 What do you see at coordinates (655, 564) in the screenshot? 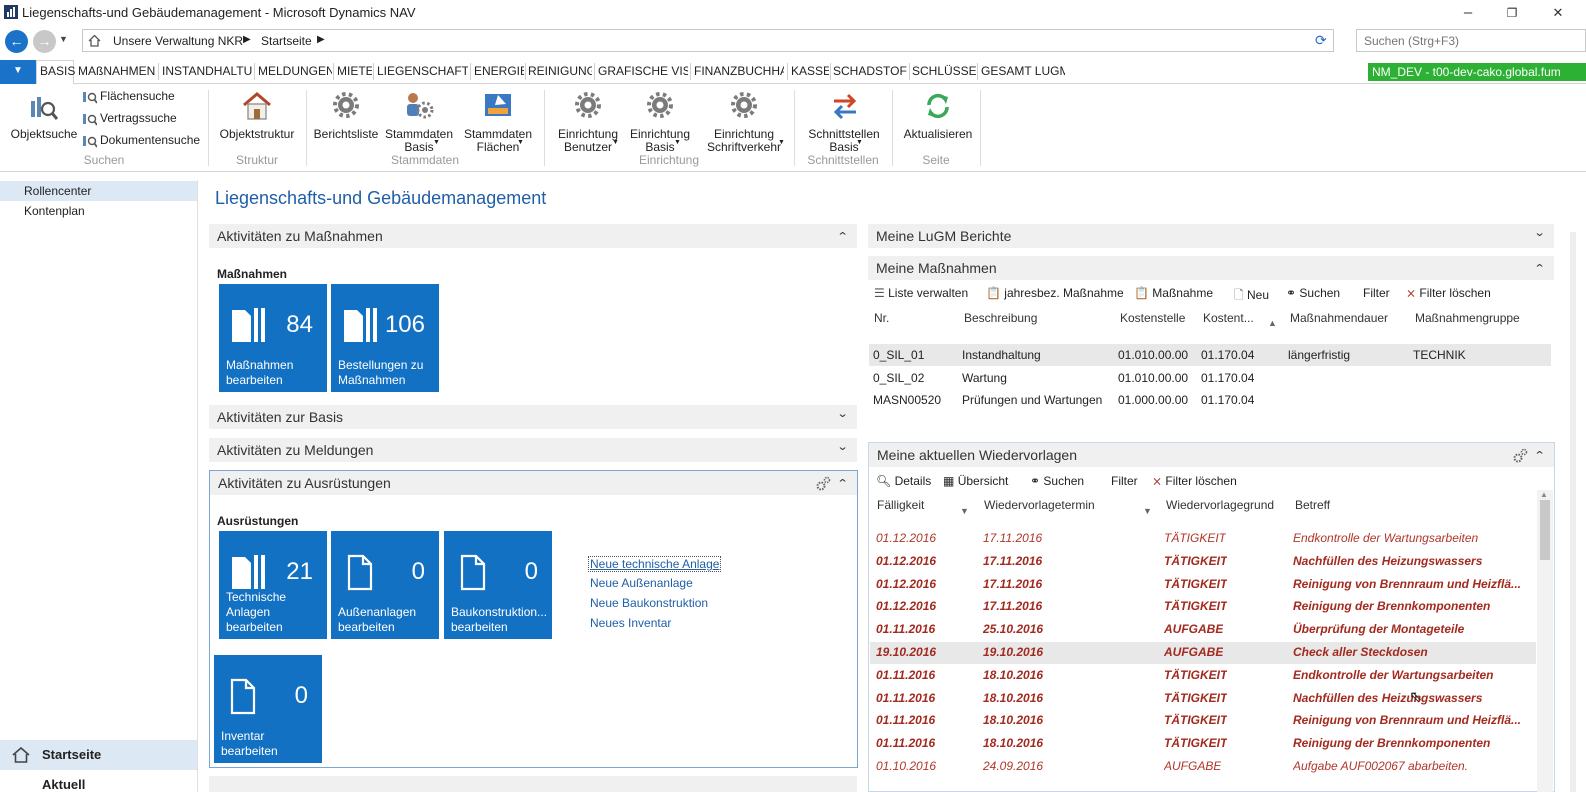
I see `link-neue-technische-anlage: Neue technische Anlage` at bounding box center [655, 564].